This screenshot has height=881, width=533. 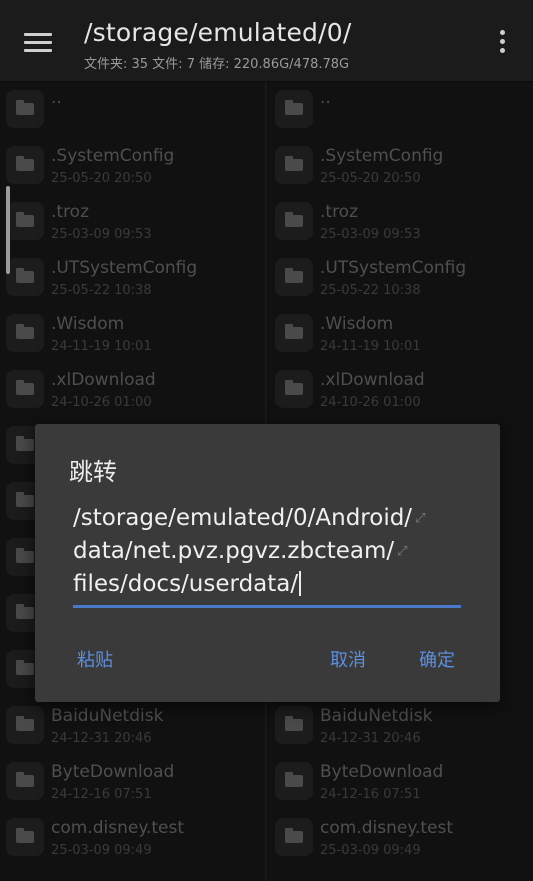 What do you see at coordinates (502, 45) in the screenshot?
I see `more-vert-icon` at bounding box center [502, 45].